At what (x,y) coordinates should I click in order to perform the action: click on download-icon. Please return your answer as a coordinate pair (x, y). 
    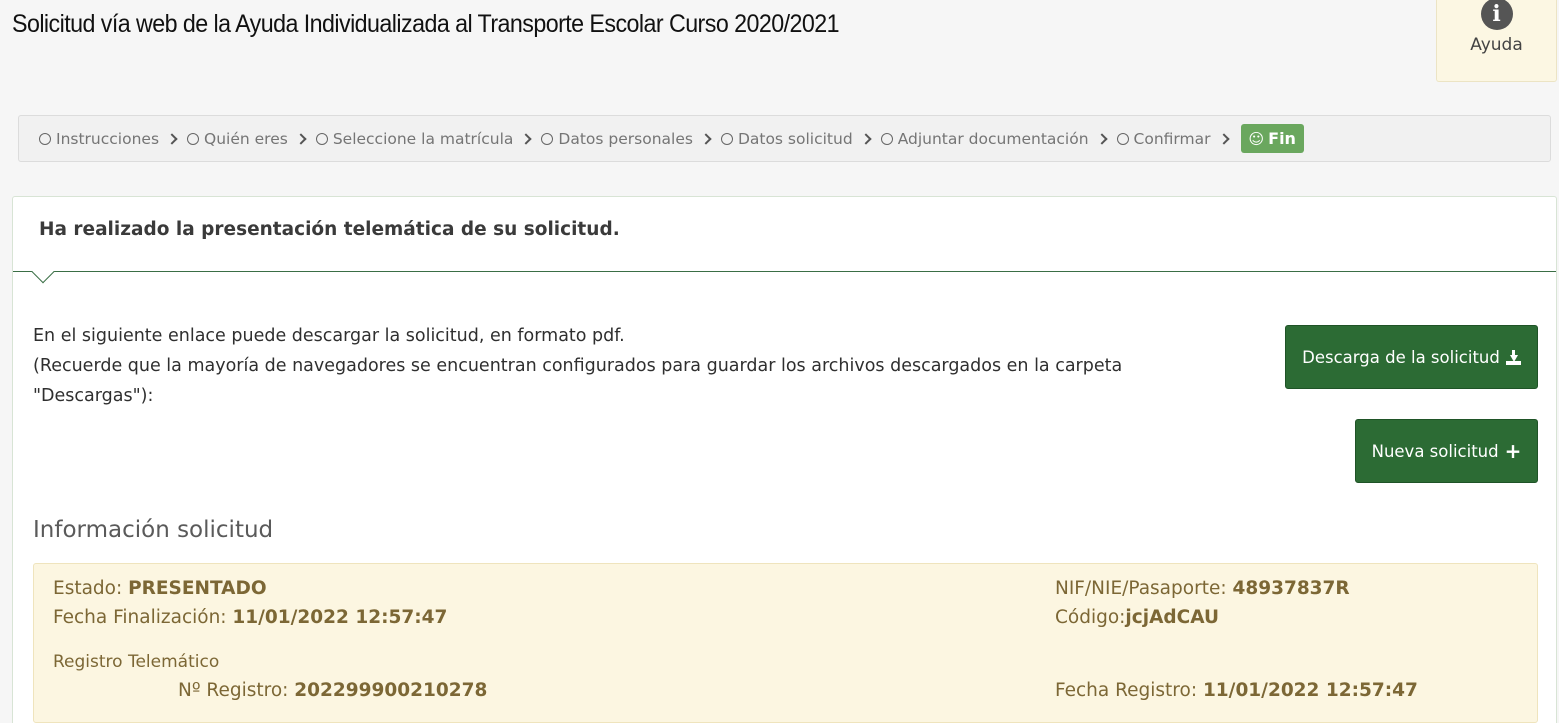
    Looking at the image, I should click on (1513, 357).